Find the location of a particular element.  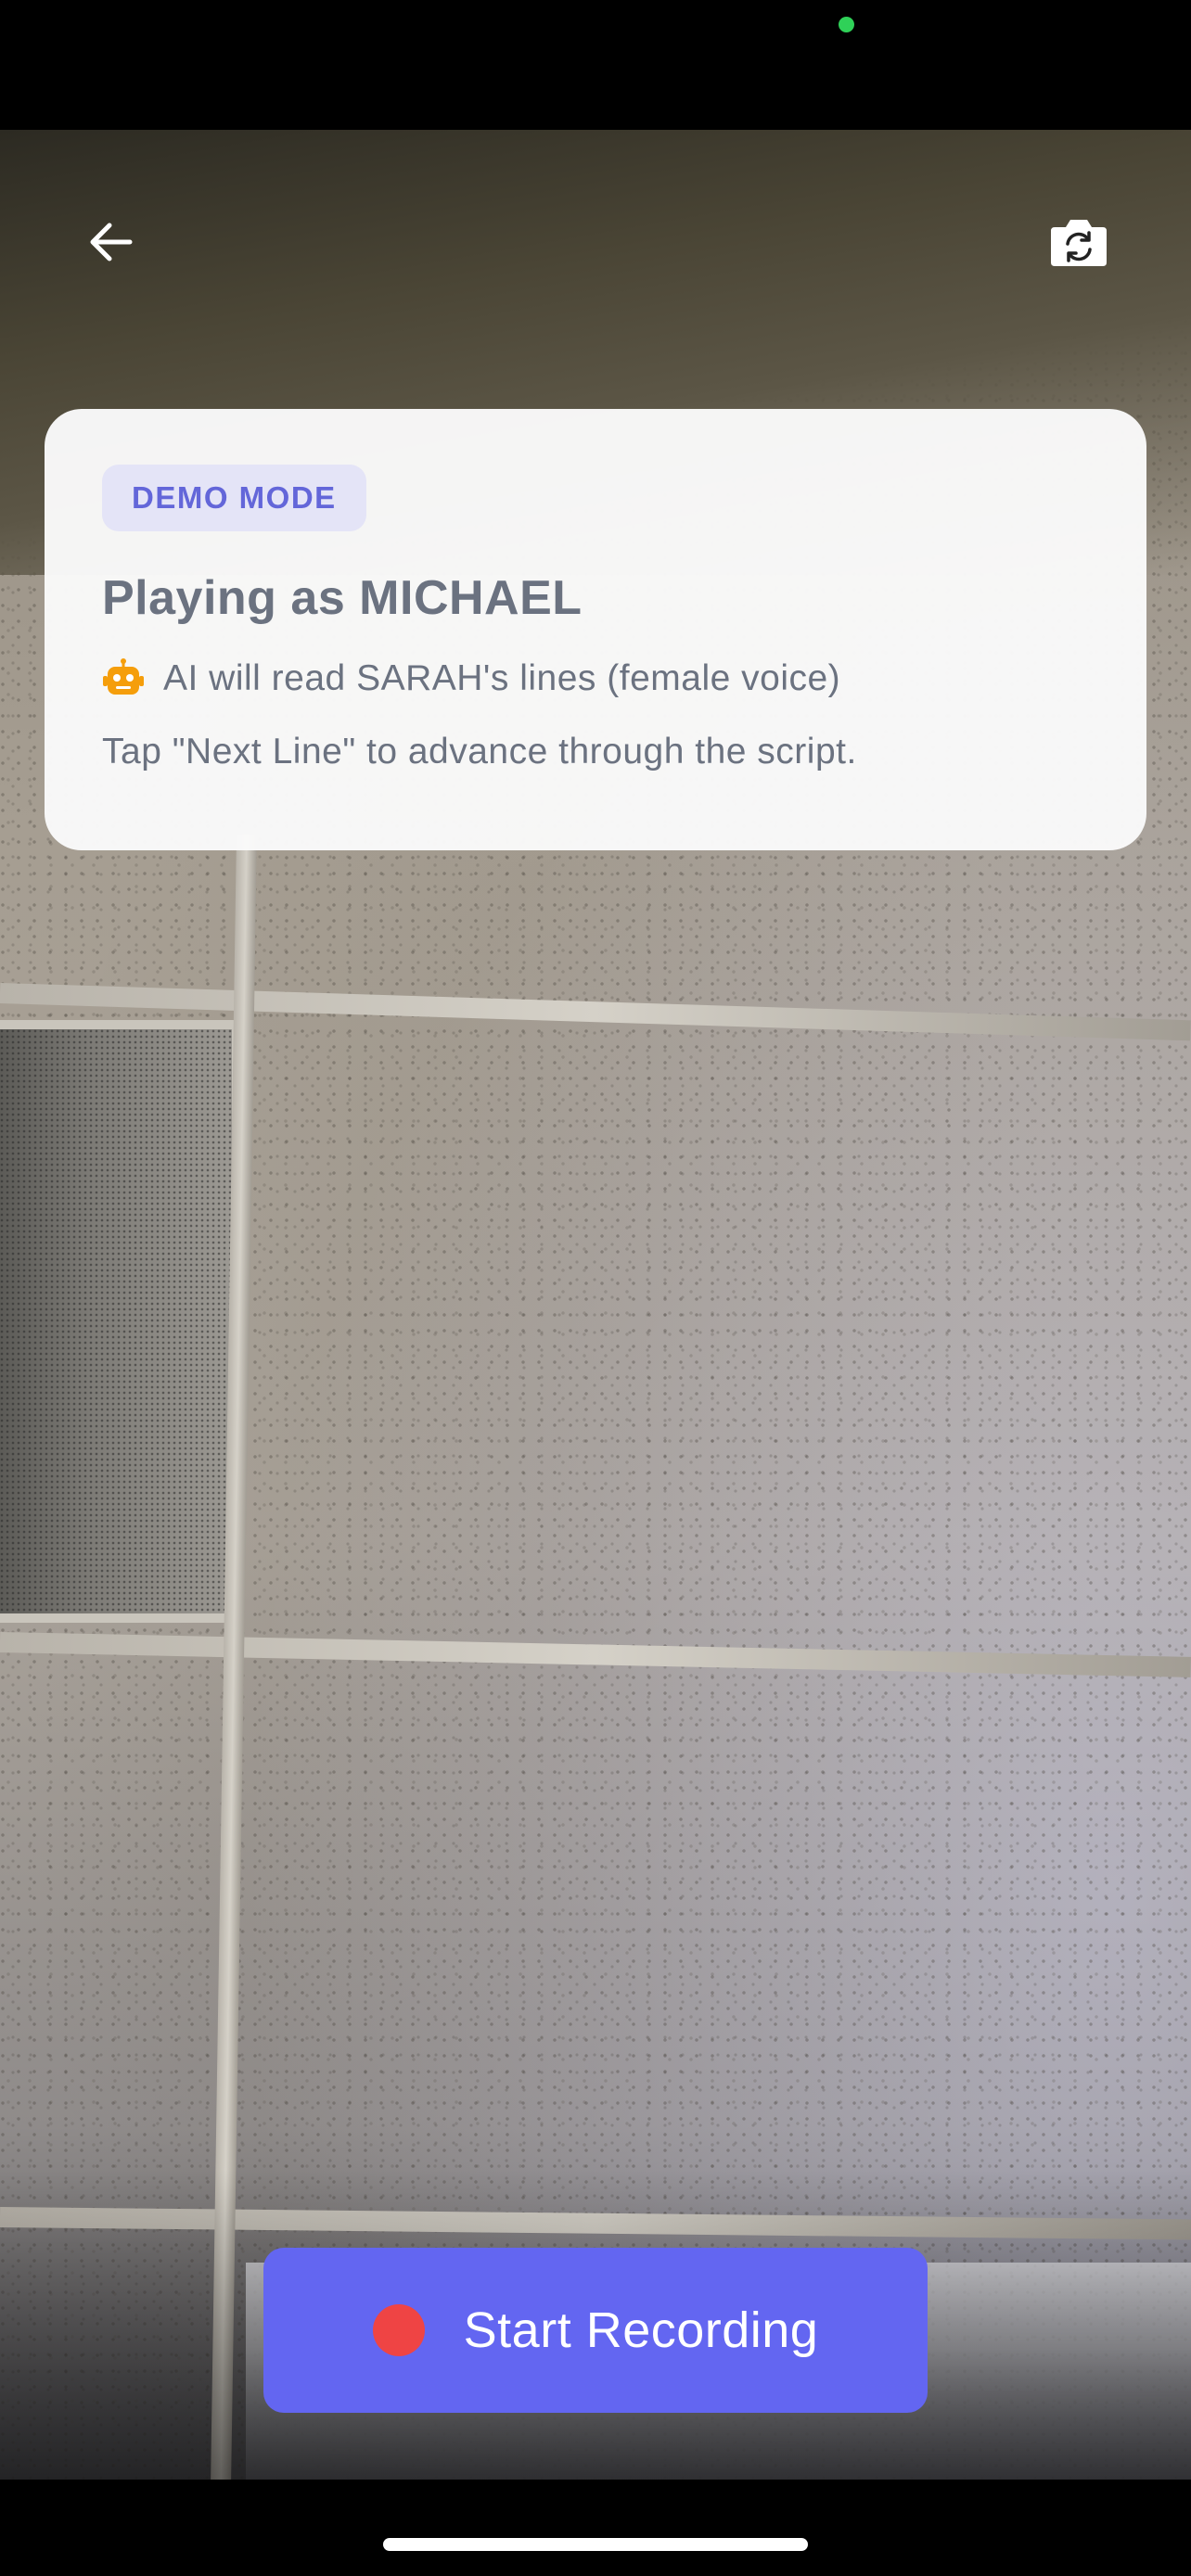

arrow-left-icon is located at coordinates (111, 242).